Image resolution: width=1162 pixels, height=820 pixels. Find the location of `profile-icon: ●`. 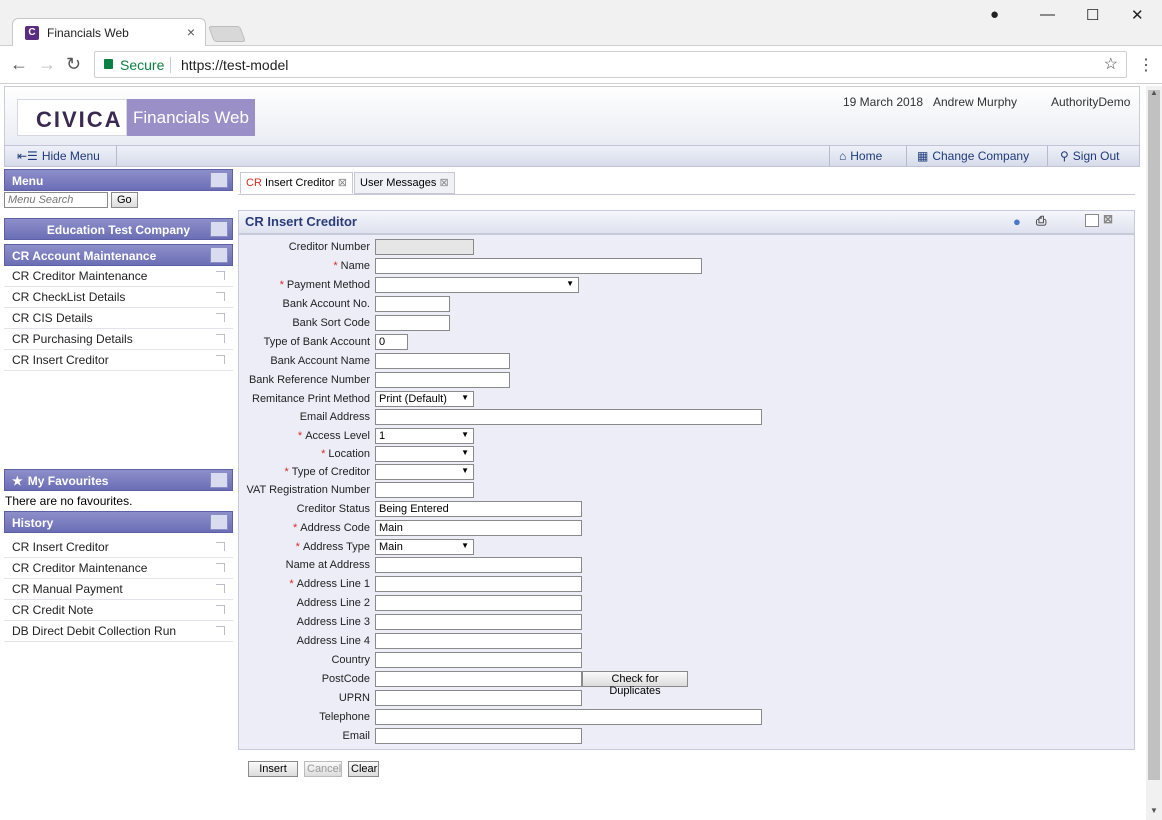

profile-icon: ● is located at coordinates (994, 14).